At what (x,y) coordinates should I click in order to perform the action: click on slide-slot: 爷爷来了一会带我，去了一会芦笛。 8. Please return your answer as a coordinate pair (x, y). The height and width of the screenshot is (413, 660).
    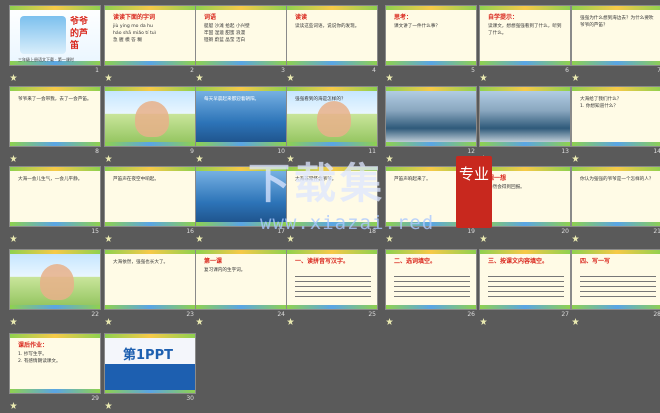
    Looking at the image, I should click on (55, 124).